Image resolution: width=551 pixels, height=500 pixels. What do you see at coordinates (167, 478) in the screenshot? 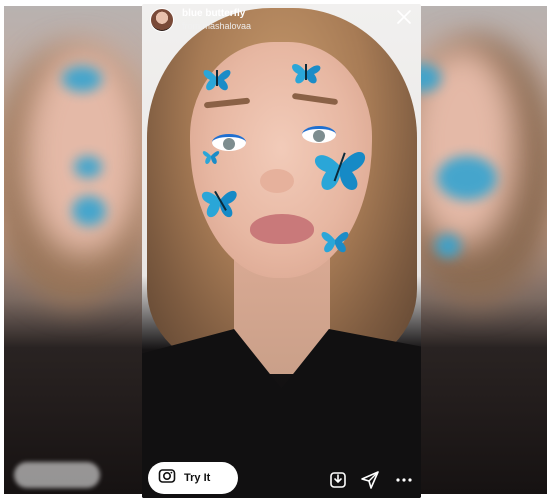
I see `camera-icon` at bounding box center [167, 478].